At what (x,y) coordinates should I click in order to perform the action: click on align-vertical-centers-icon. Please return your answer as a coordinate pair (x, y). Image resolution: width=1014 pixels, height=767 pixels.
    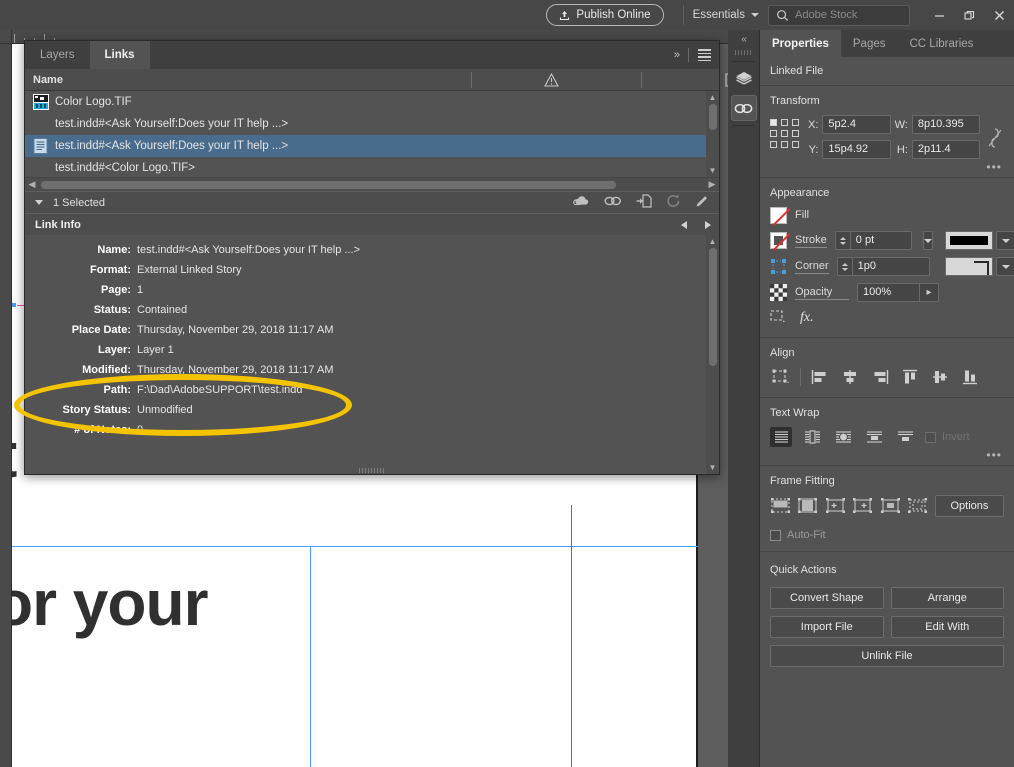
    Looking at the image, I should click on (940, 377).